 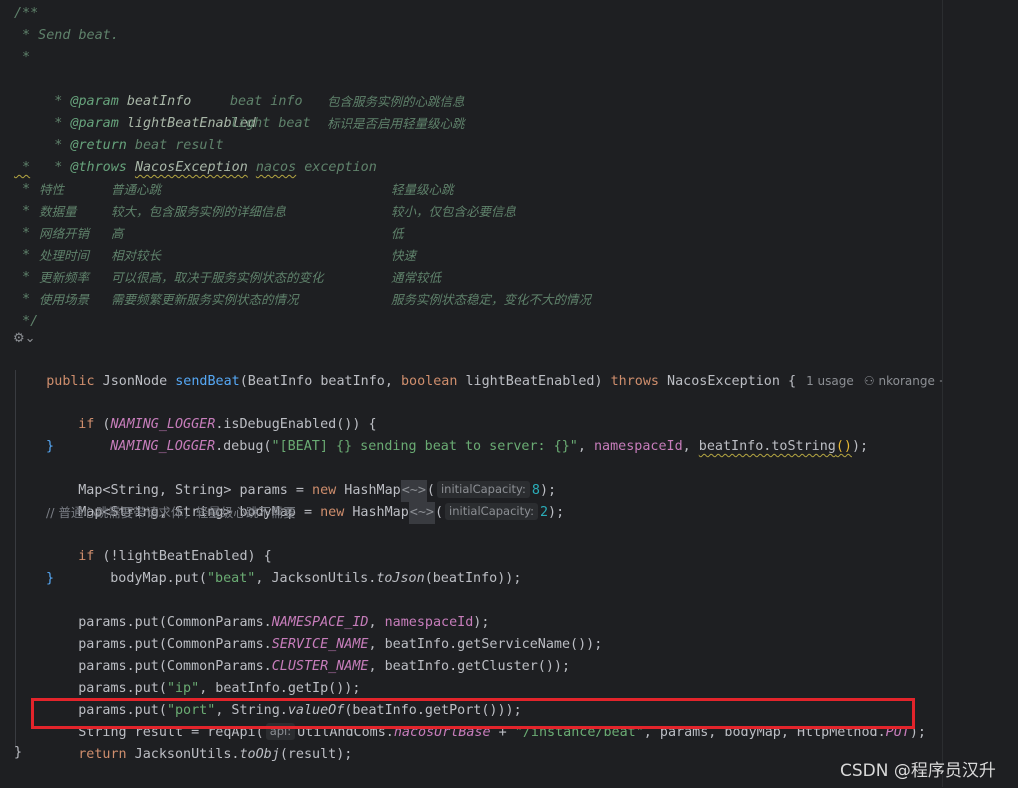 I want to click on javadoc-table-row: * 更新频率 可以很高，取决于服务实例状态的变化 通常较低, so click(x=227, y=278).